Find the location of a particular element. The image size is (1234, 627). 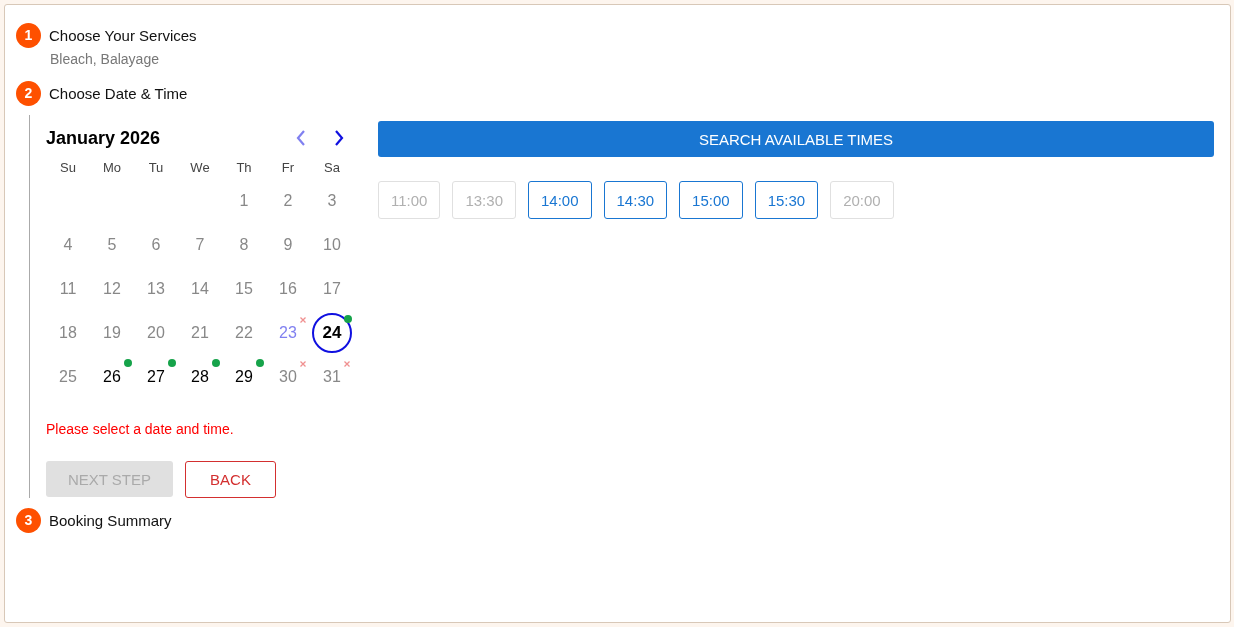

error-message: Please select a date and time. is located at coordinates (140, 429).